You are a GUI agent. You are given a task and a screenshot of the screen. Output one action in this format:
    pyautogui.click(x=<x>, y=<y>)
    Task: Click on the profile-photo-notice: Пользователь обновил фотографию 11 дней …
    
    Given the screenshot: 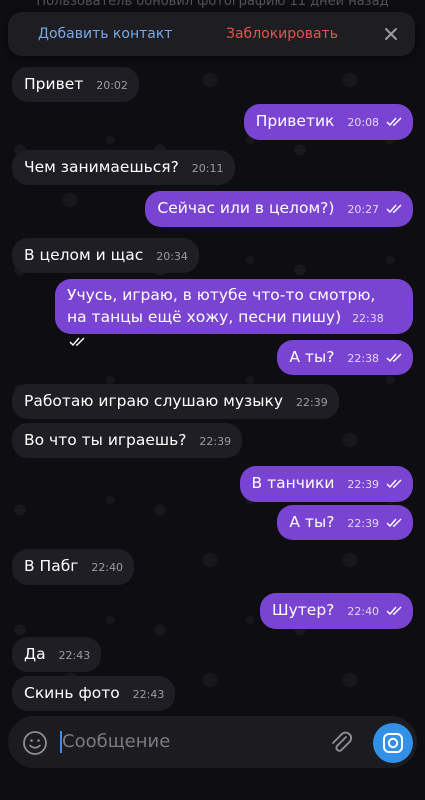 What is the action you would take?
    pyautogui.click(x=212, y=4)
    